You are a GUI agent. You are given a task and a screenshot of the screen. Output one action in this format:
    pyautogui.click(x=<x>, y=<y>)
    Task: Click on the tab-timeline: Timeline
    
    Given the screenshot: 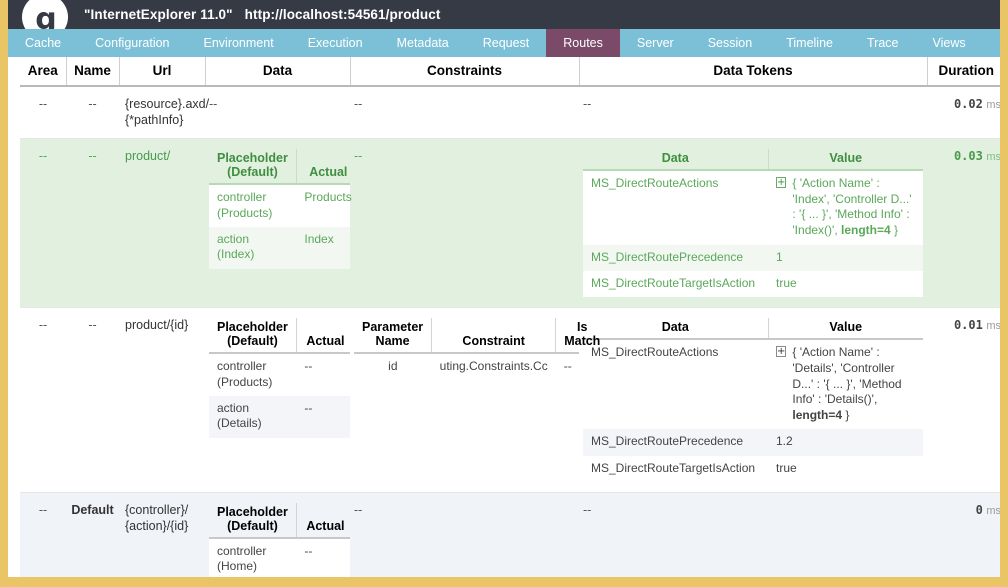 What is the action you would take?
    pyautogui.click(x=809, y=43)
    